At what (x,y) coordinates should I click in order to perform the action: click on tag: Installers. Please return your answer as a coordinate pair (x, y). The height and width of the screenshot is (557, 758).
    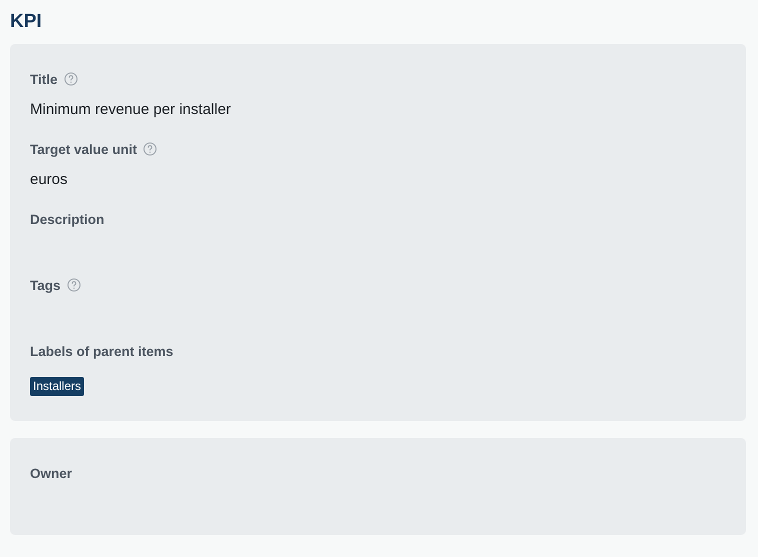
    Looking at the image, I should click on (57, 386).